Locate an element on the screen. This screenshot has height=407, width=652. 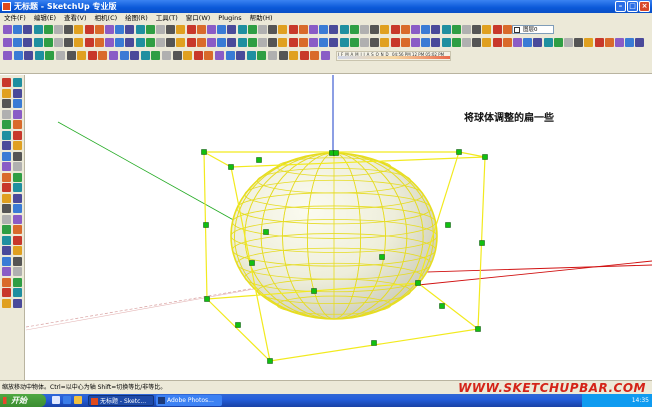
flattened-sphere is located at coordinates (334, 236).